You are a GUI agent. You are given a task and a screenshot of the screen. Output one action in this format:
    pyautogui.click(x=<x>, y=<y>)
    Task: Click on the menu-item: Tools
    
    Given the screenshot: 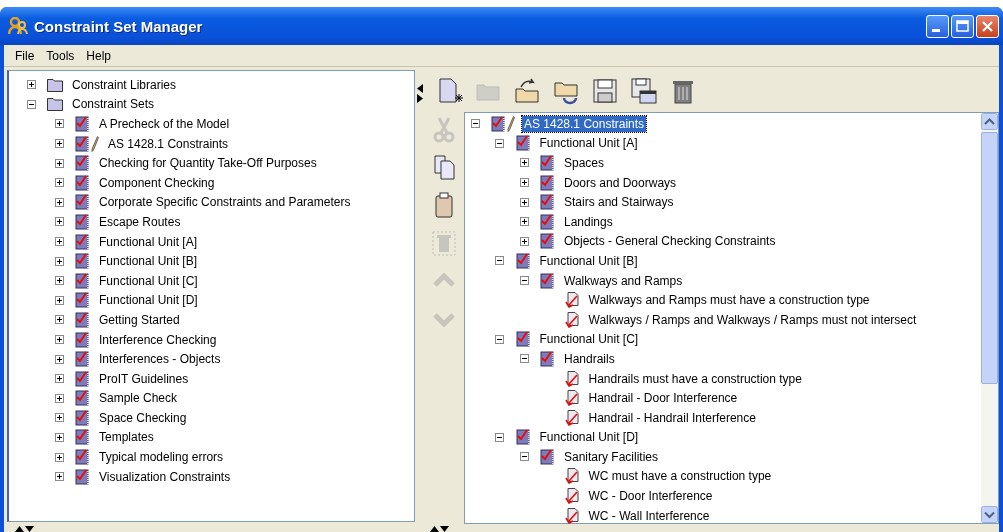 What is the action you would take?
    pyautogui.click(x=60, y=55)
    